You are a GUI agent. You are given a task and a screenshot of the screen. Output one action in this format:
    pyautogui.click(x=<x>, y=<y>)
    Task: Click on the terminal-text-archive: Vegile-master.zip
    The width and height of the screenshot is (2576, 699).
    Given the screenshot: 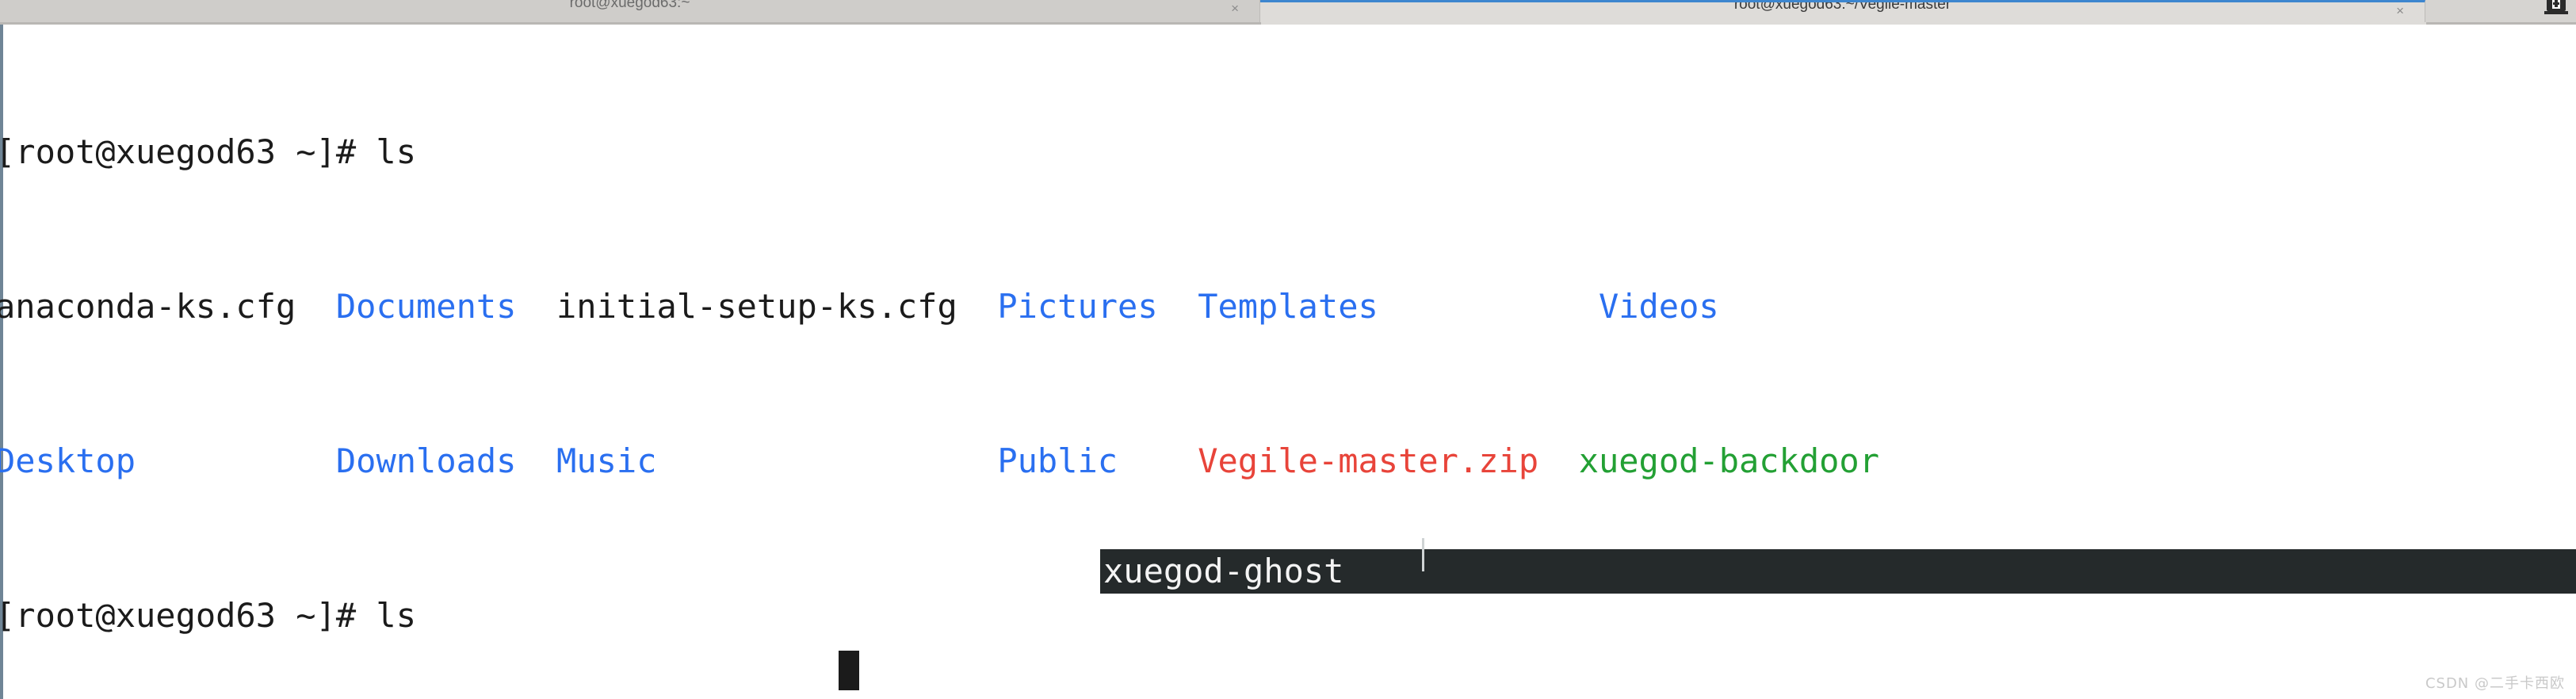 What is the action you would take?
    pyautogui.click(x=1368, y=460)
    